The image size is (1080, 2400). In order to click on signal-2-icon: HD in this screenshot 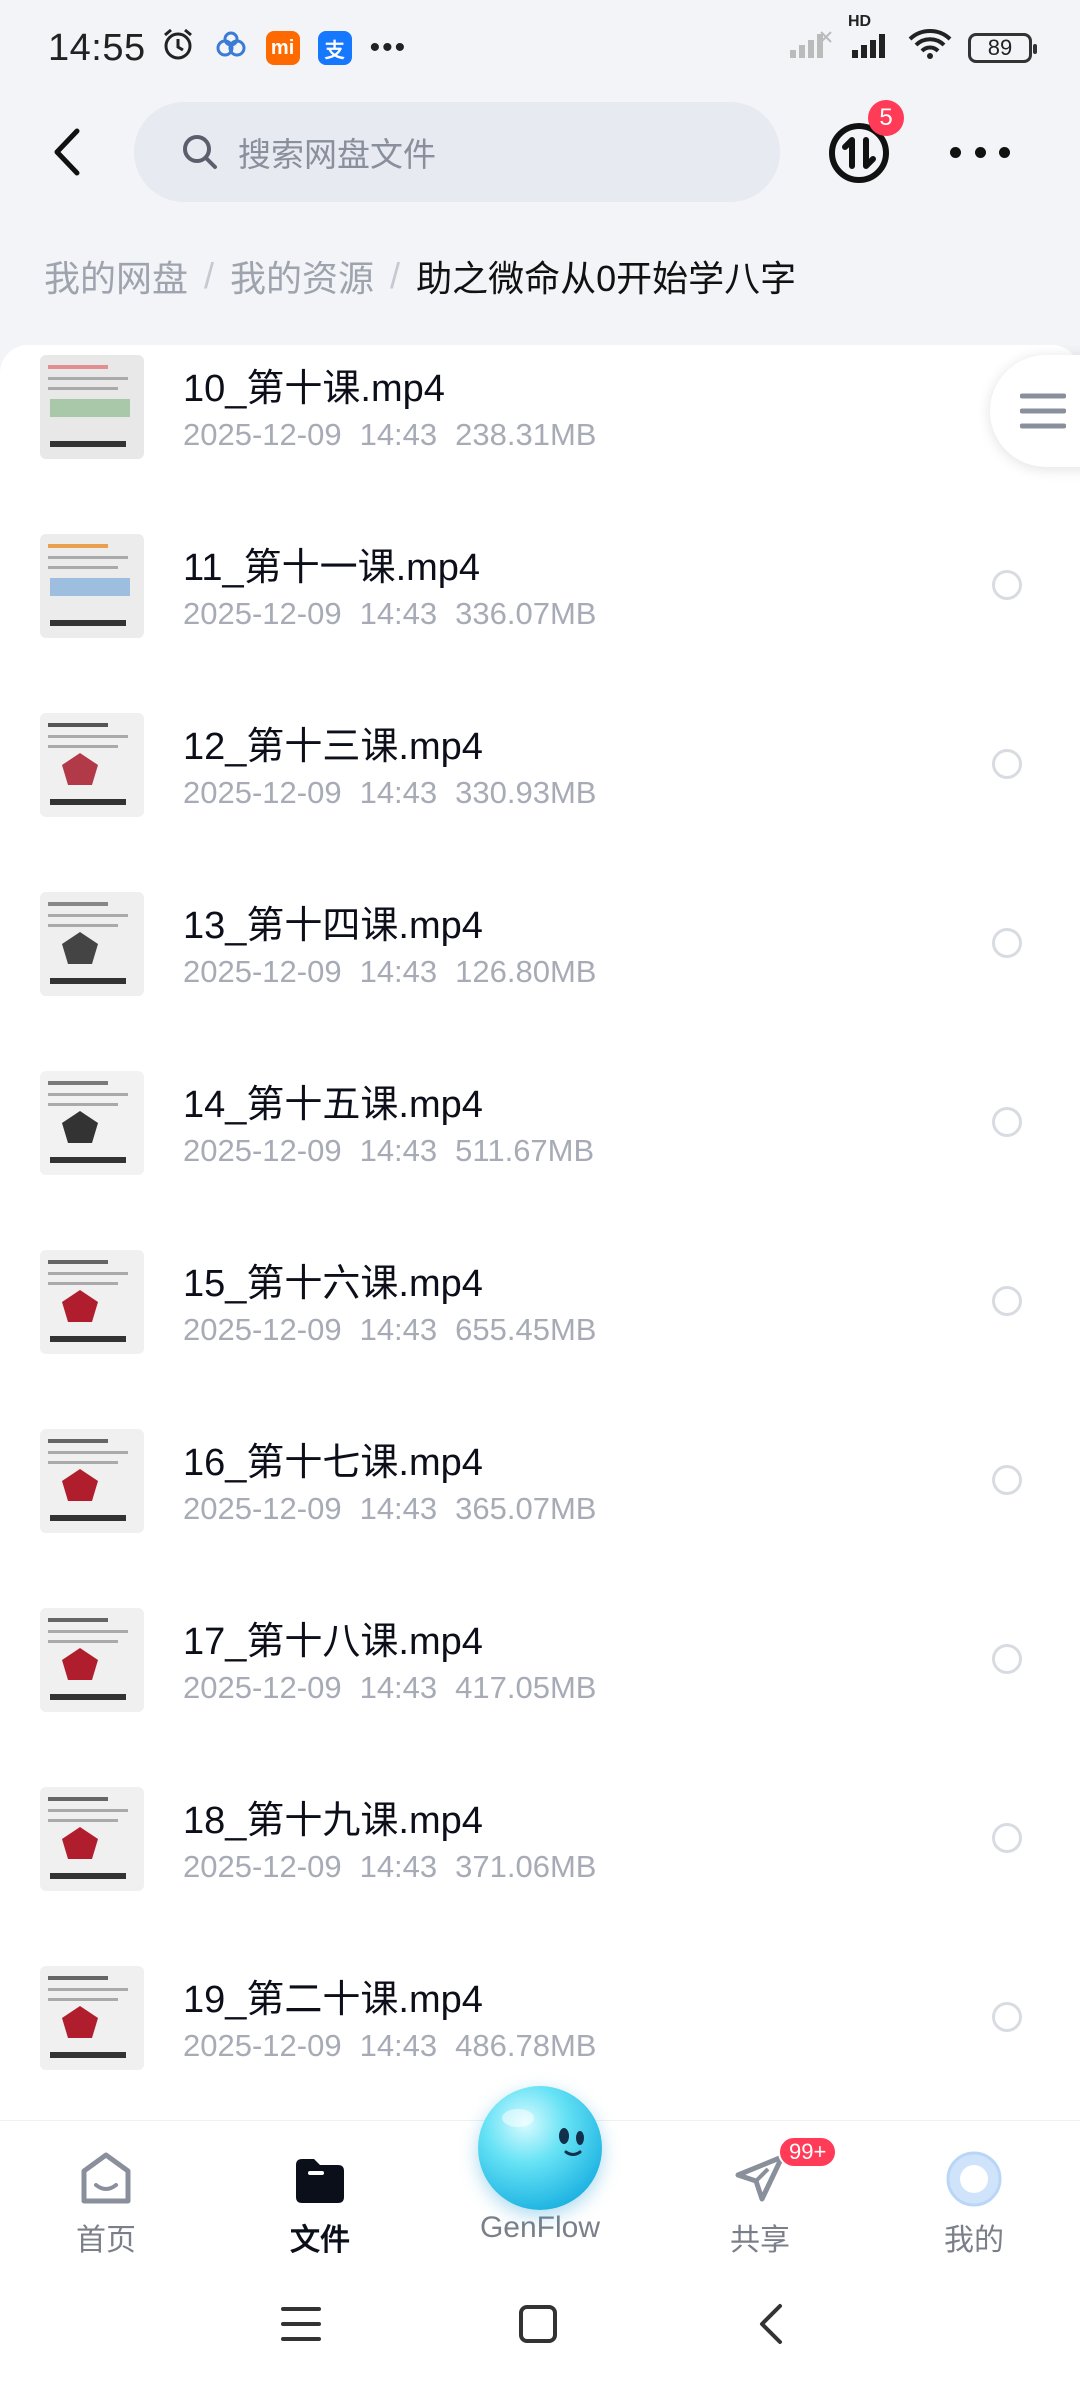, I will do `click(870, 41)`.